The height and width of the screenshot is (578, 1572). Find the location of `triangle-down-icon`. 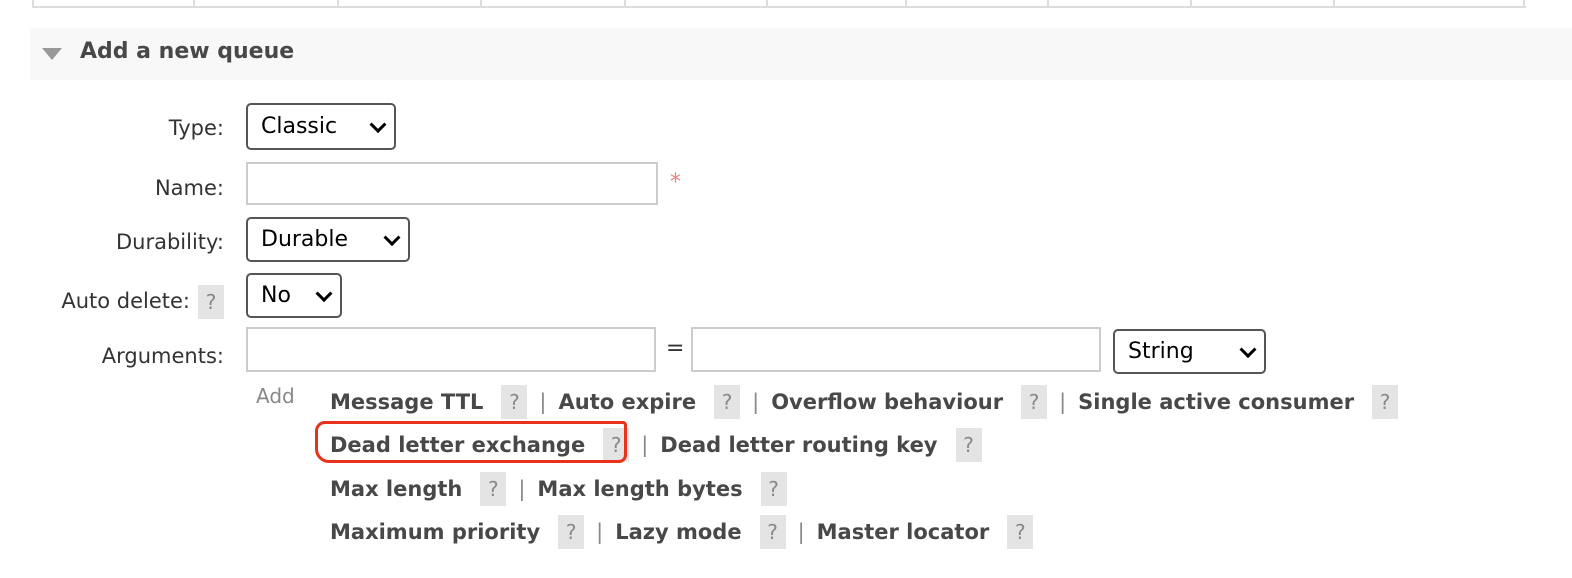

triangle-down-icon is located at coordinates (52, 54).